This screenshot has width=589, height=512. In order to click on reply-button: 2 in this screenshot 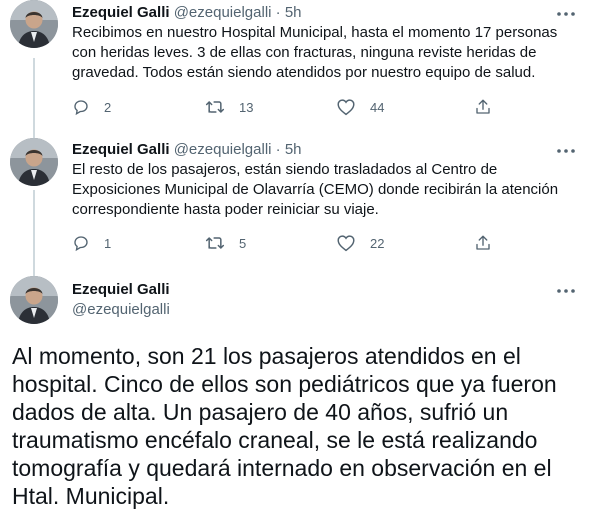, I will do `click(91, 107)`.